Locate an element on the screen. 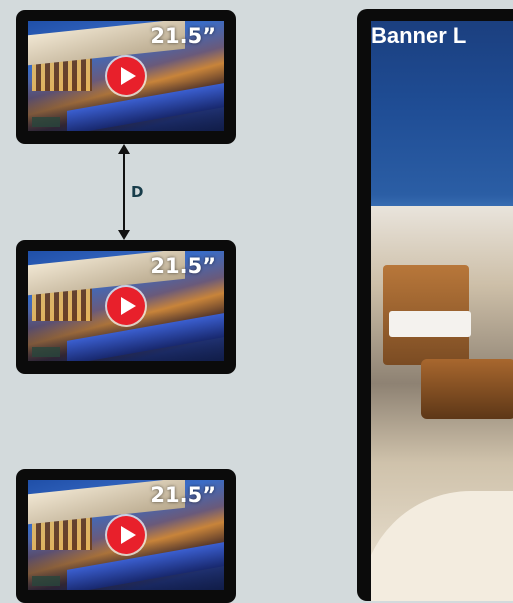 This screenshot has width=513, height=603. distance-label: D is located at coordinates (137, 192).